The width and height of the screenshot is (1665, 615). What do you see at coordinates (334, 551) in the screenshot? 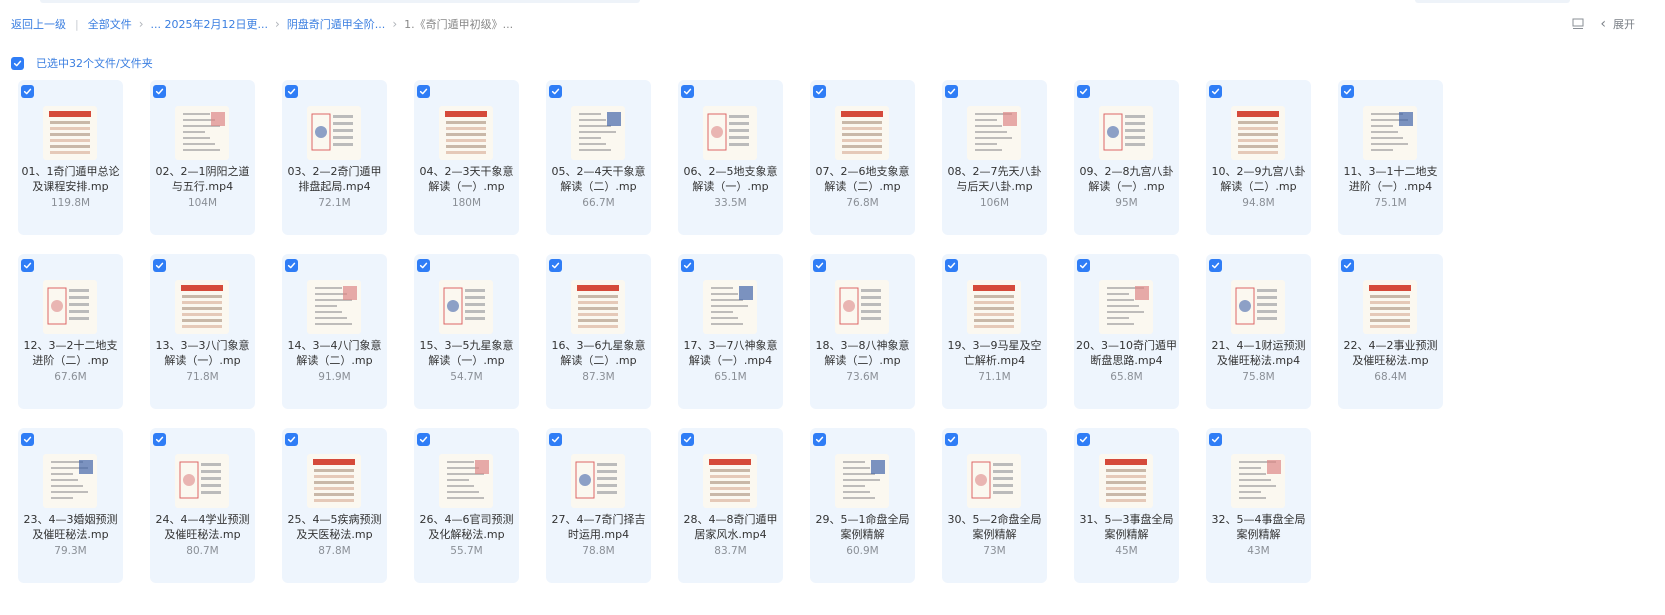
I see `file-size: 87.8M` at bounding box center [334, 551].